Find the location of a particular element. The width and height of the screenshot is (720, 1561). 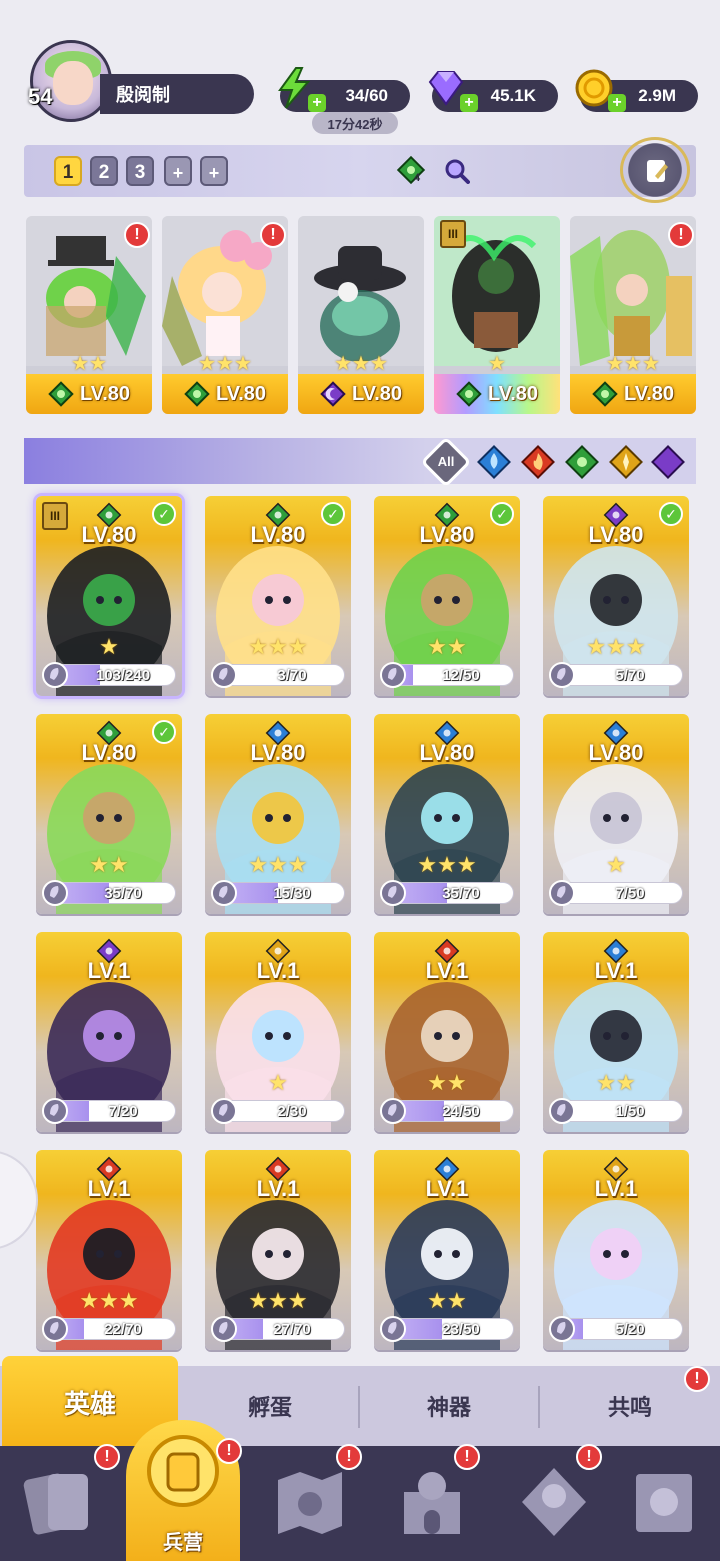

hero-card: LV.80 ✓ ★★★ 3/70 is located at coordinates (278, 596).